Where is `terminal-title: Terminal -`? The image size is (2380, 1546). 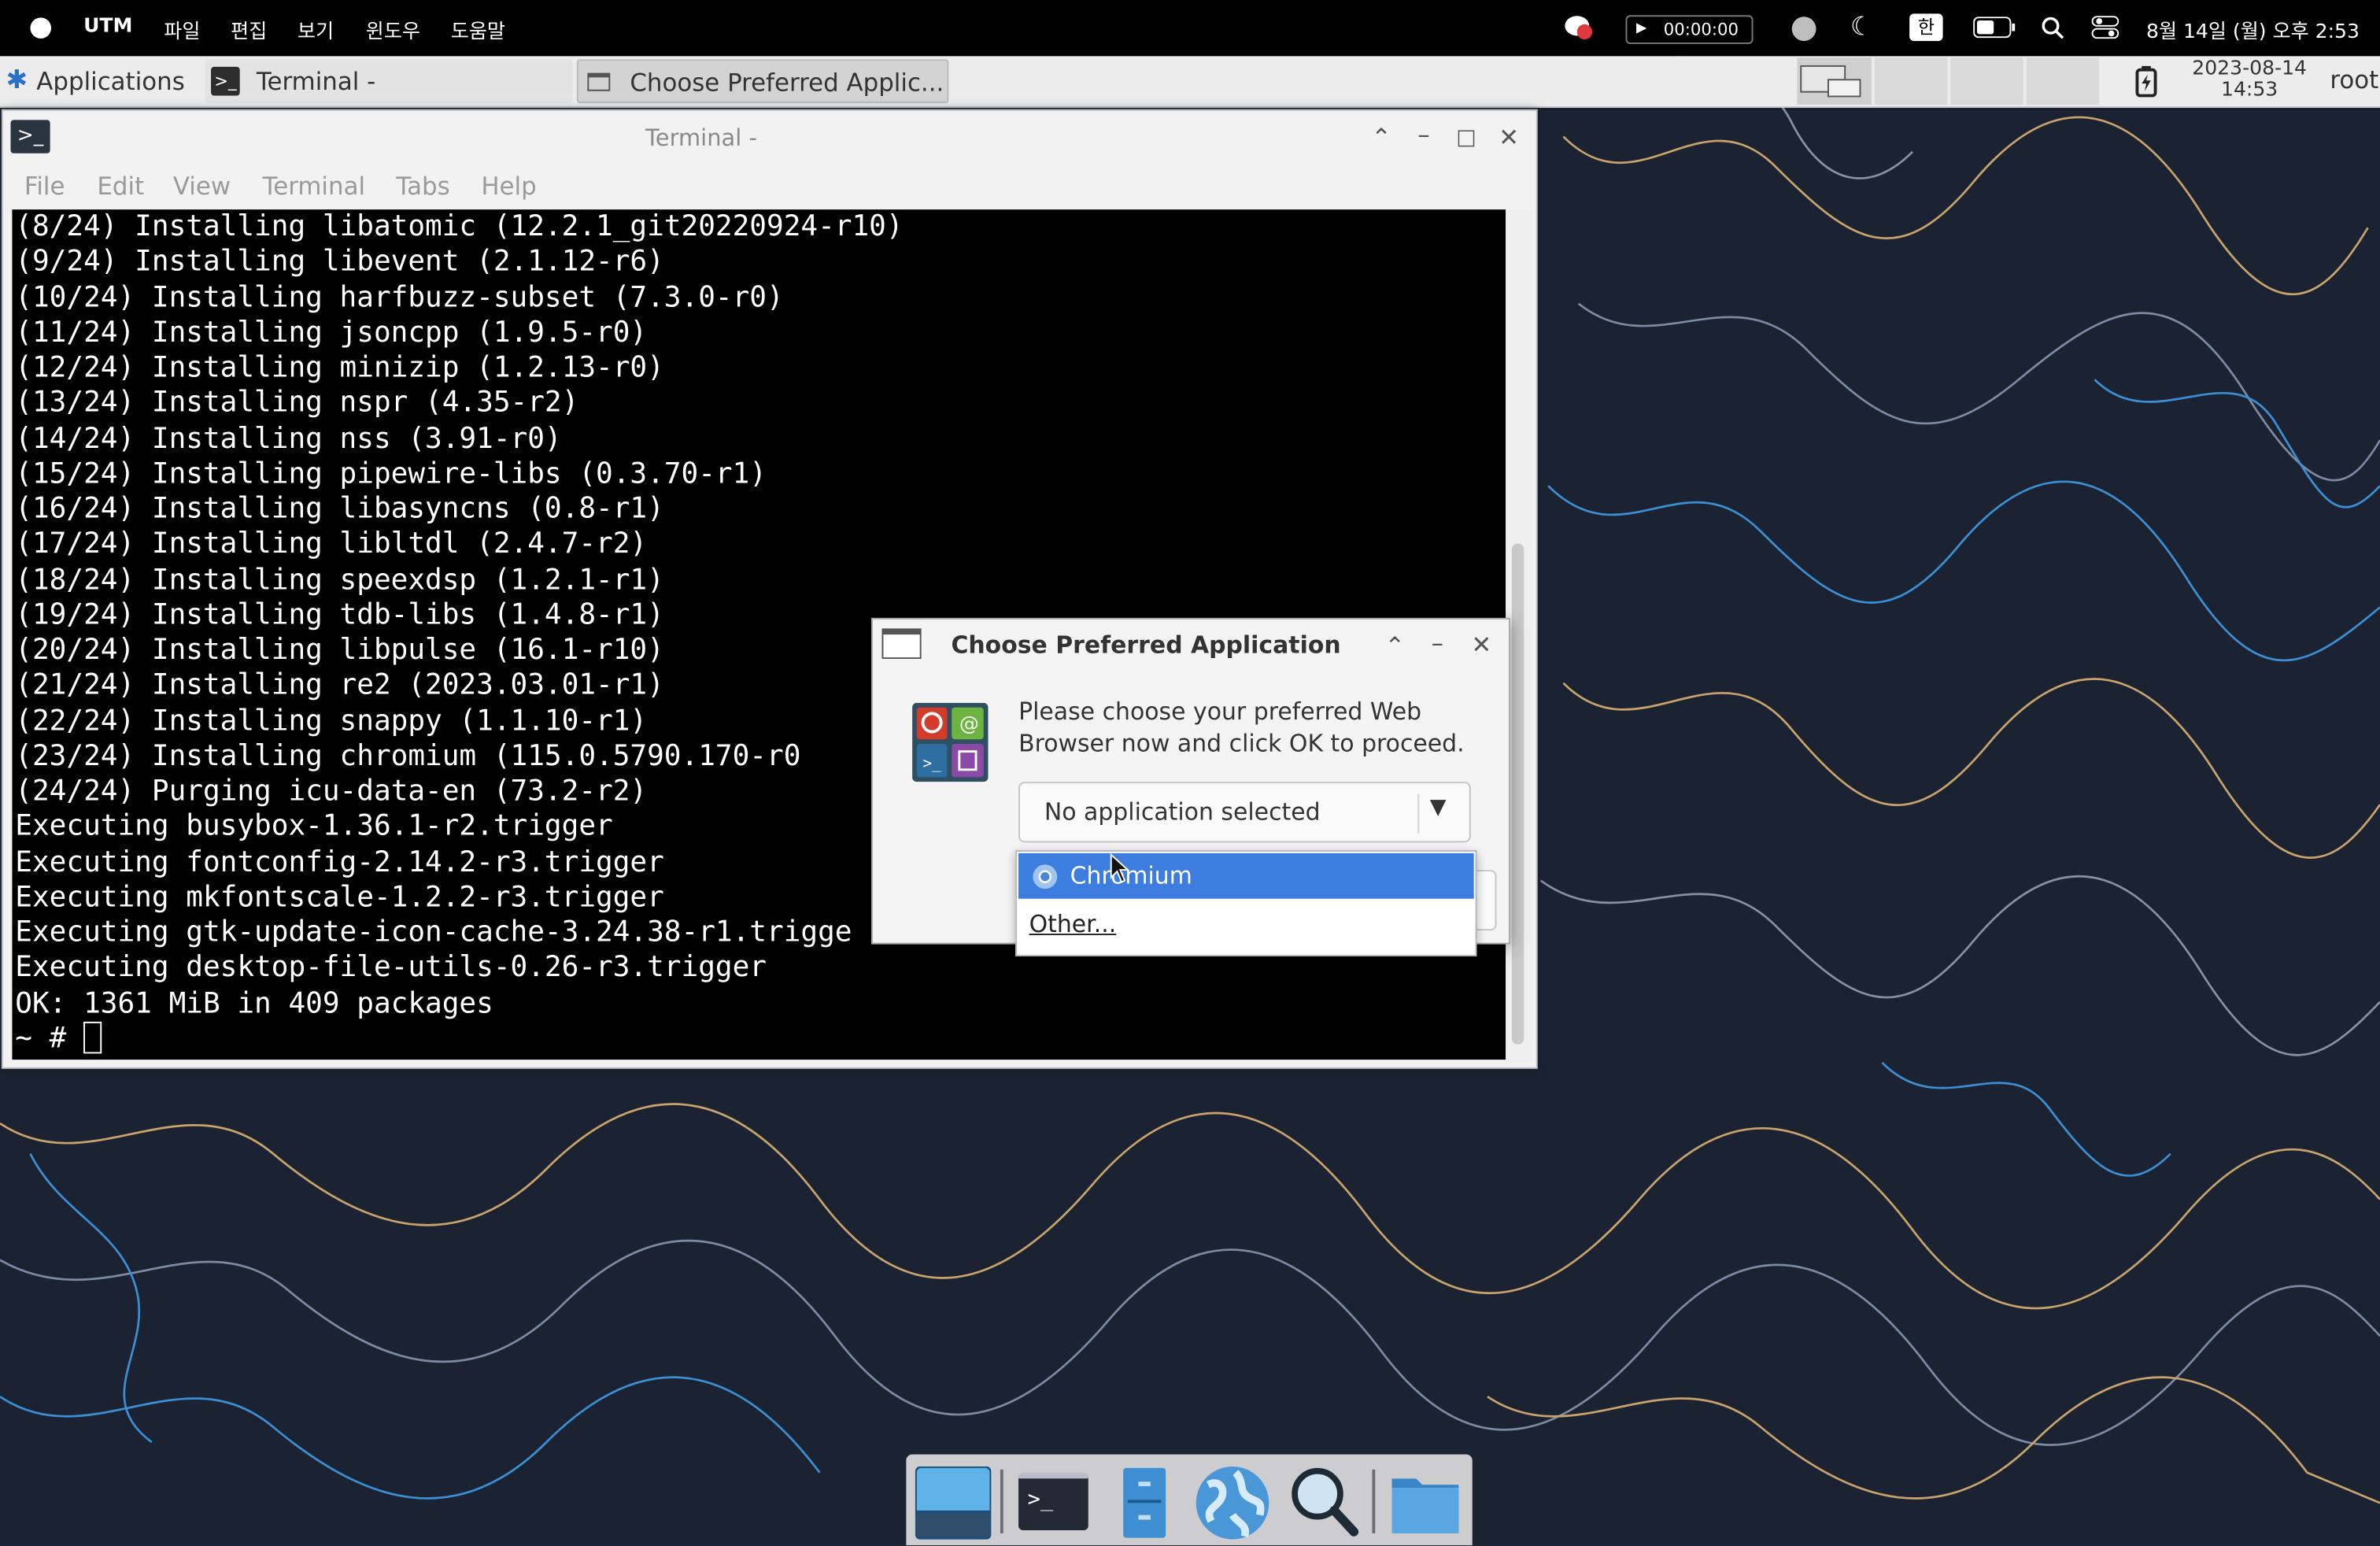 terminal-title: Terminal - is located at coordinates (701, 138).